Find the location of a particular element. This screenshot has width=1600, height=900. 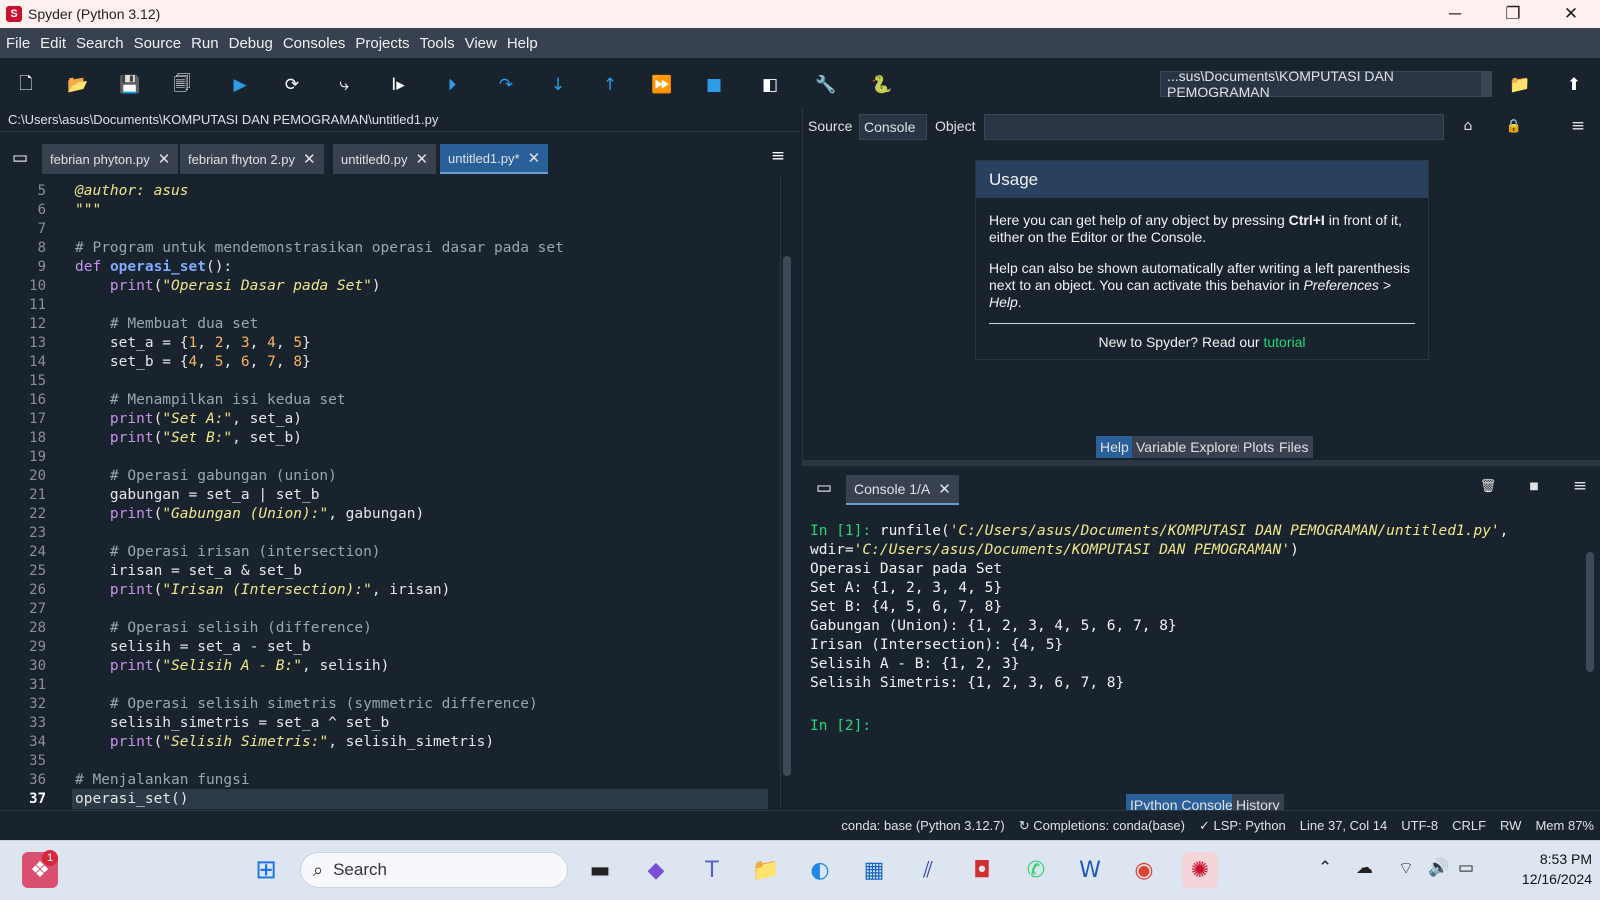

debug-step-return-icon: ↑ is located at coordinates (610, 85).